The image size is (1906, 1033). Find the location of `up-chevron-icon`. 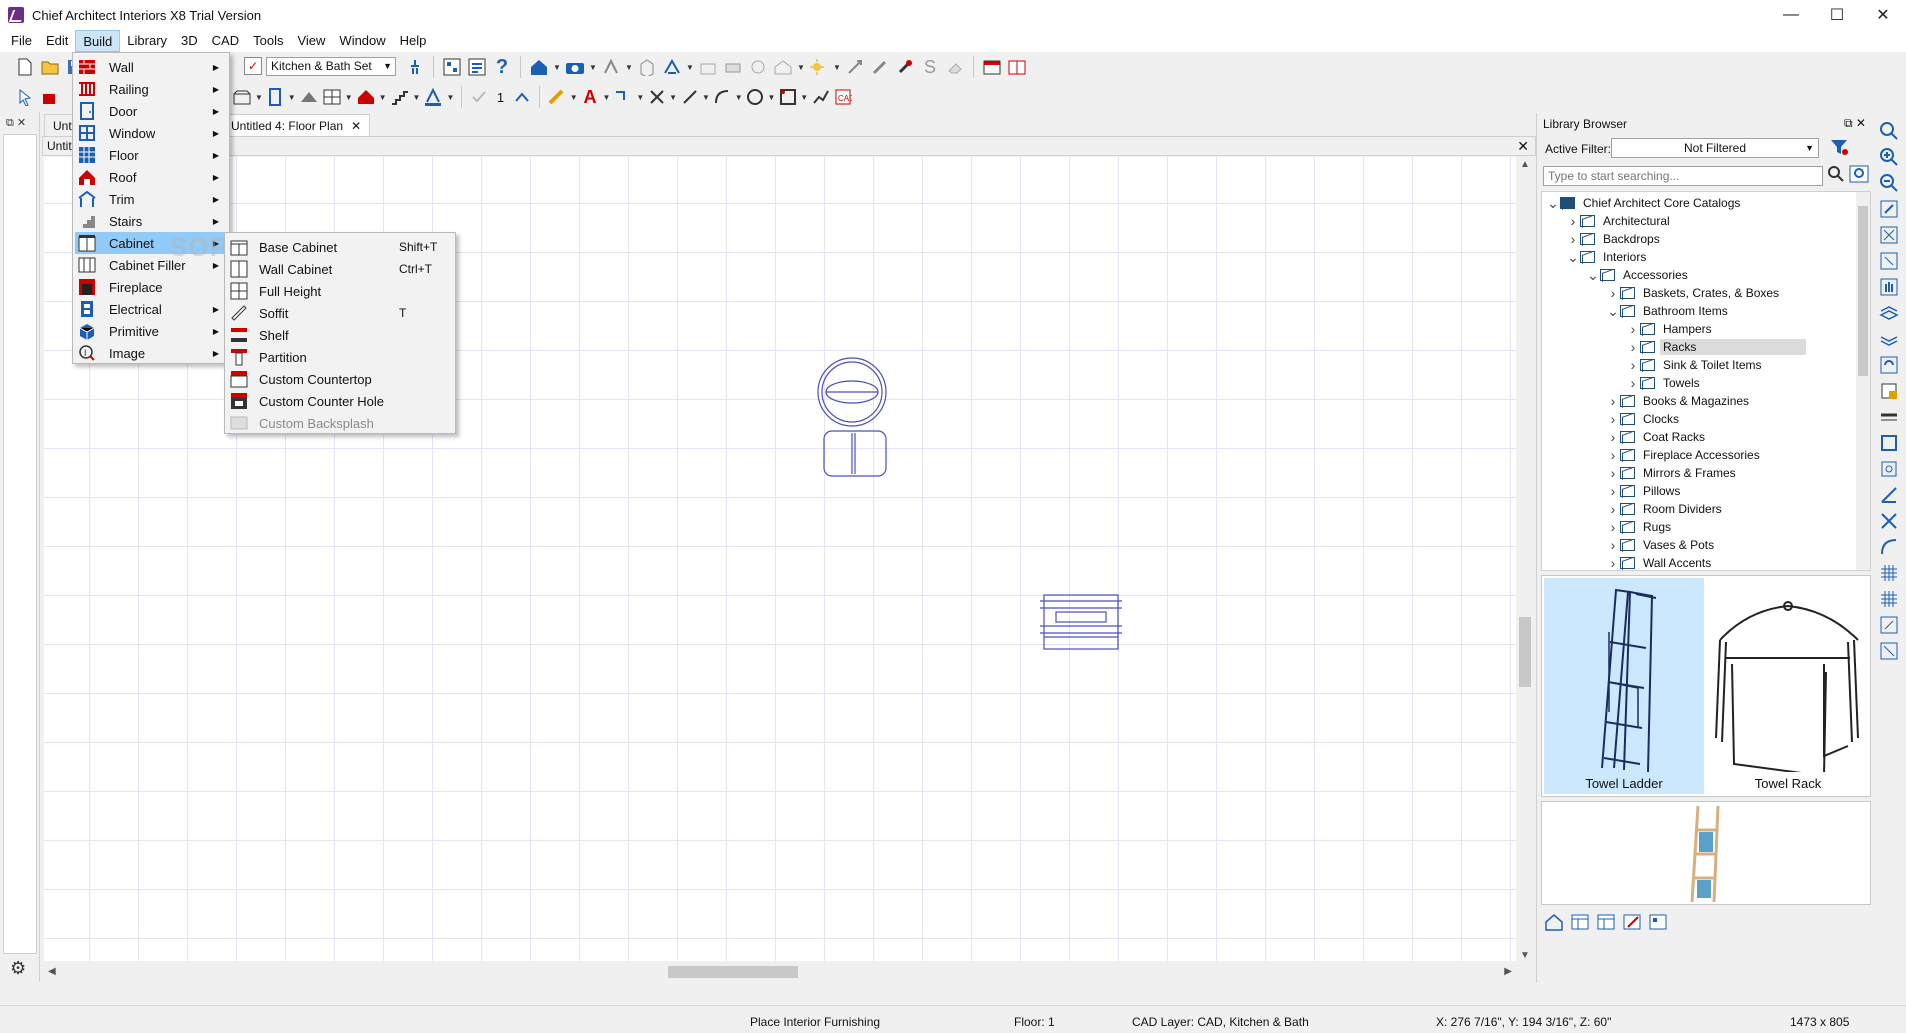

up-chevron-icon is located at coordinates (522, 97).